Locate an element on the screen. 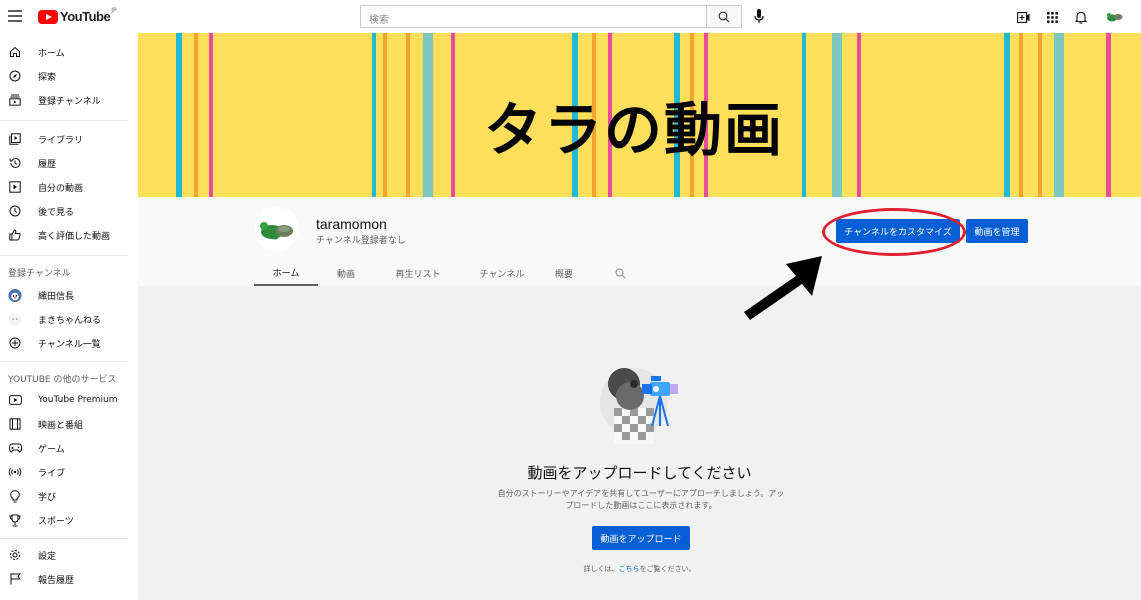  more-services-heading: YOUTUBE の他のサービス is located at coordinates (62, 380).